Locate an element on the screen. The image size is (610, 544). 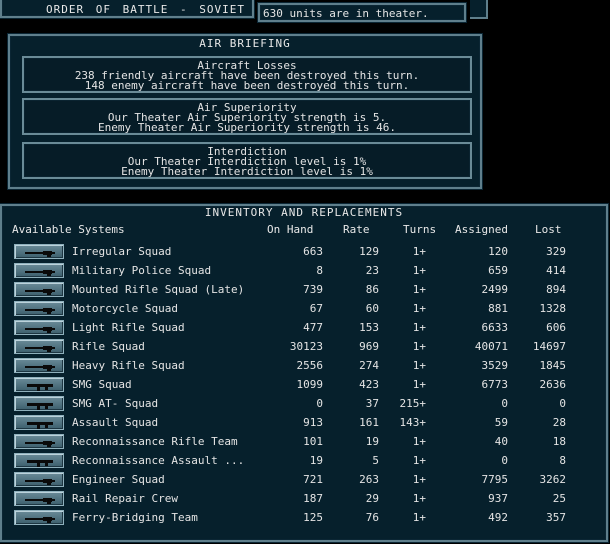
system-name: Rifle Squad is located at coordinates (108, 346).